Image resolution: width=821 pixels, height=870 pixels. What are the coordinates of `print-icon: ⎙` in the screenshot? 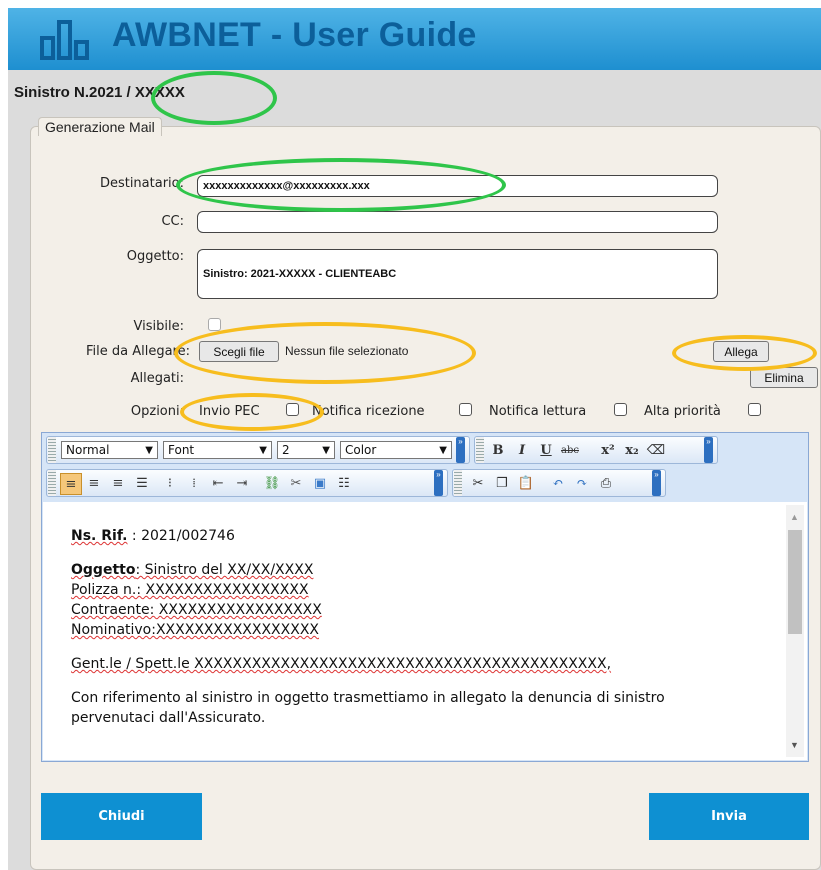 It's located at (606, 483).